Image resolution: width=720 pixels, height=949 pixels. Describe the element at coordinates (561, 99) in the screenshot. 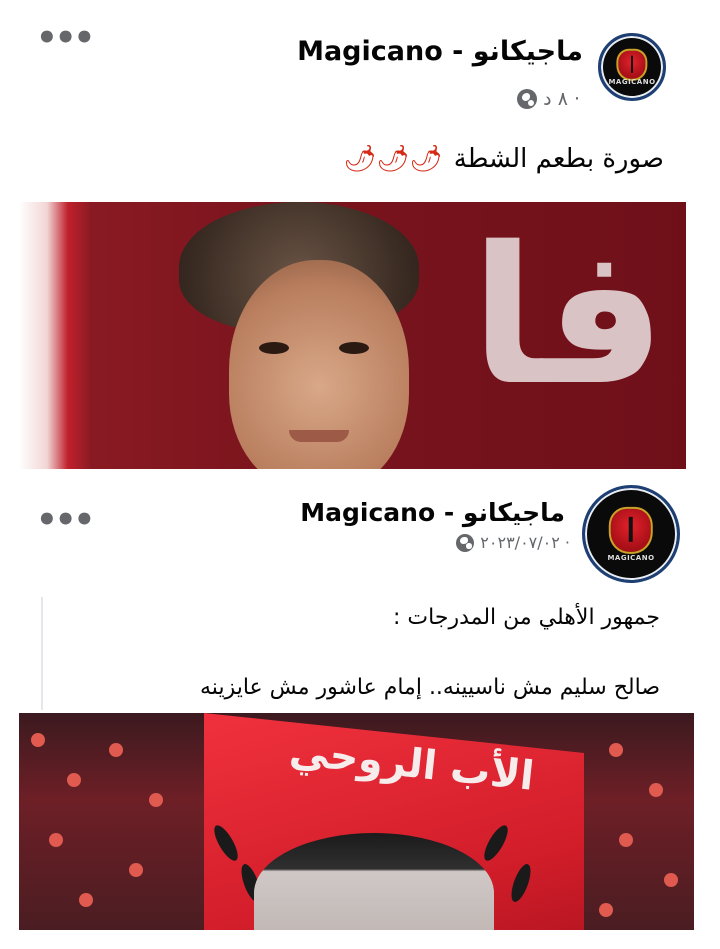

I see `post-time: ٨ د ·` at that location.